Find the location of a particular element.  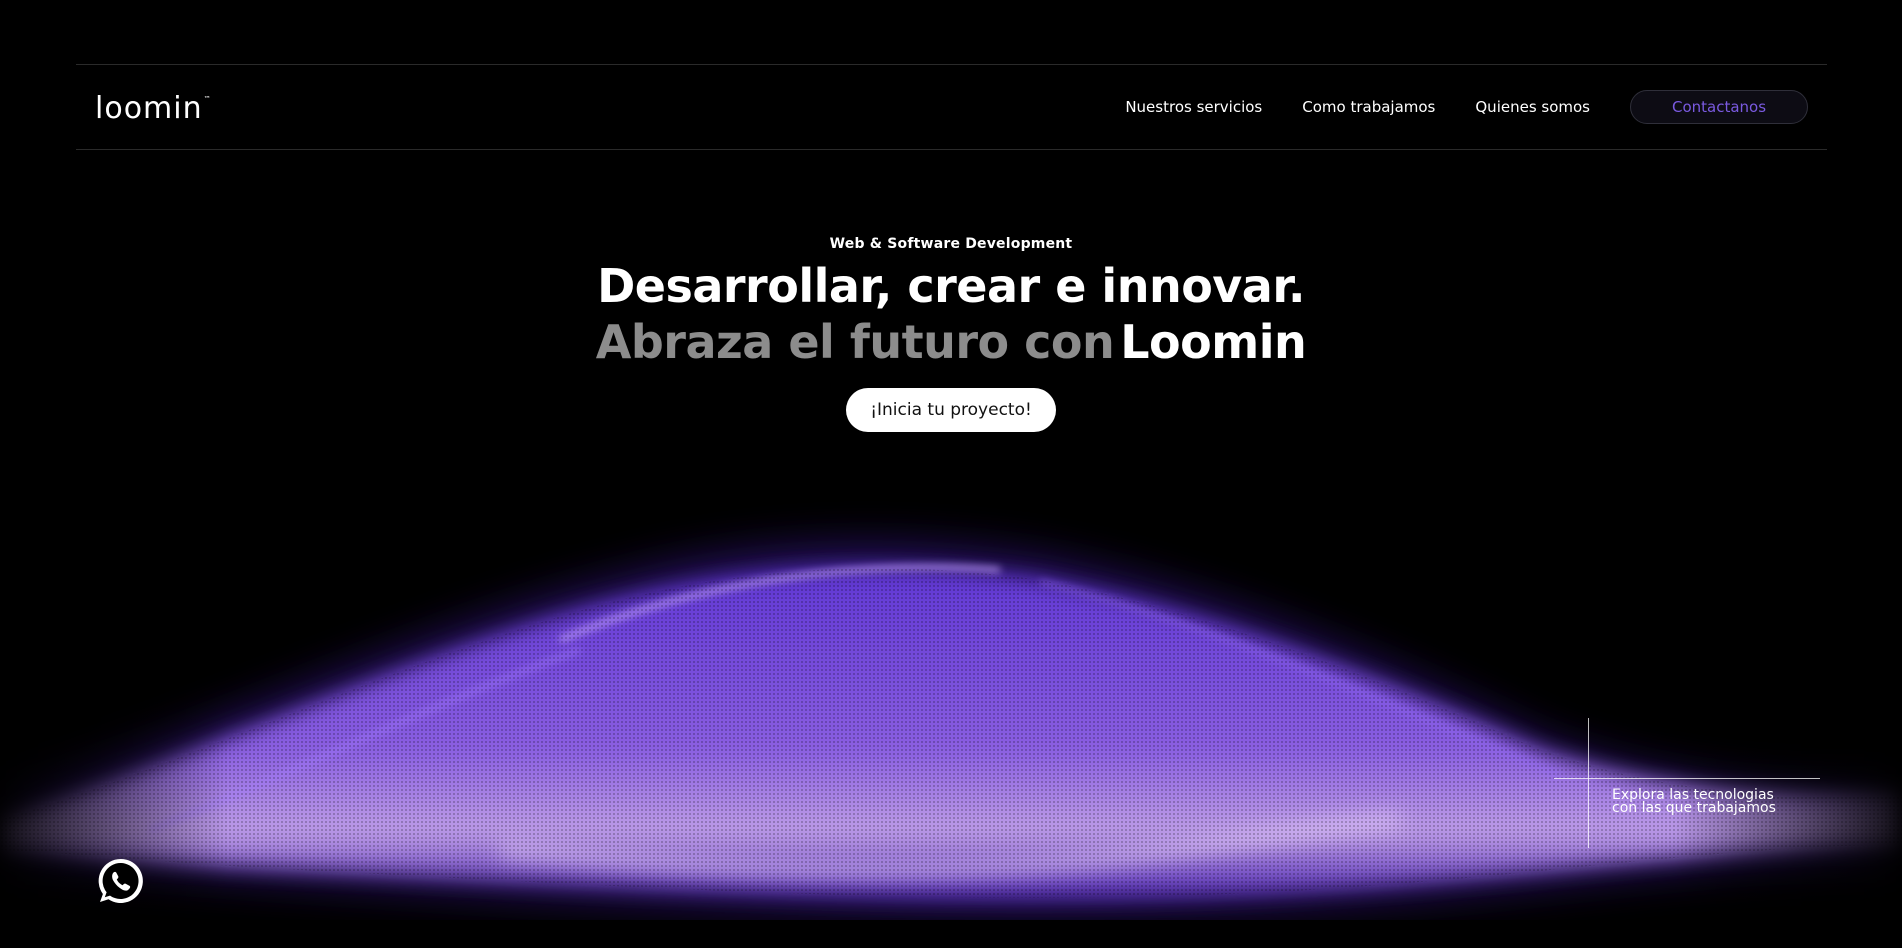

start-project-button: ¡Inicia tu proyecto! is located at coordinates (951, 410).